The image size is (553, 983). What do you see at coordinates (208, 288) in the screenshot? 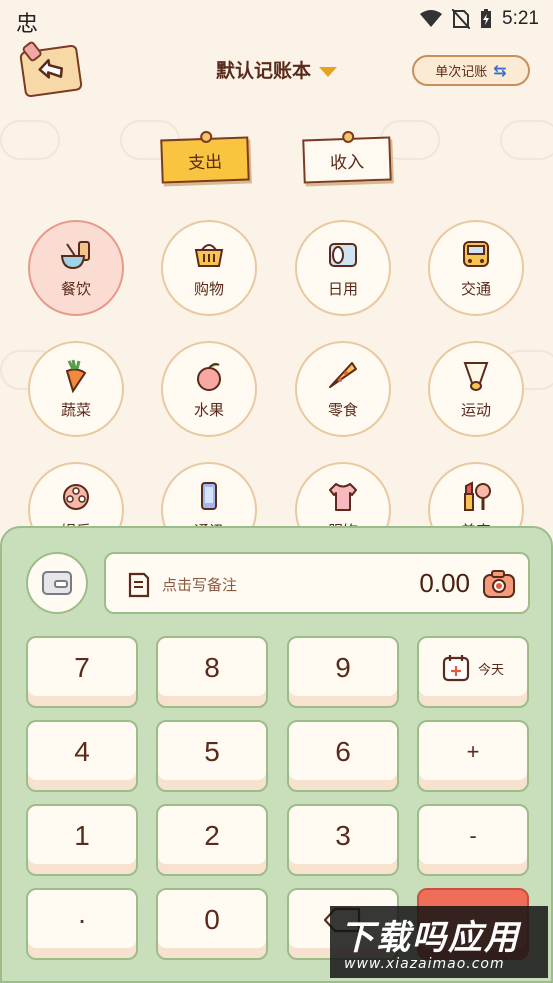
I see `category-label: 购物` at bounding box center [208, 288].